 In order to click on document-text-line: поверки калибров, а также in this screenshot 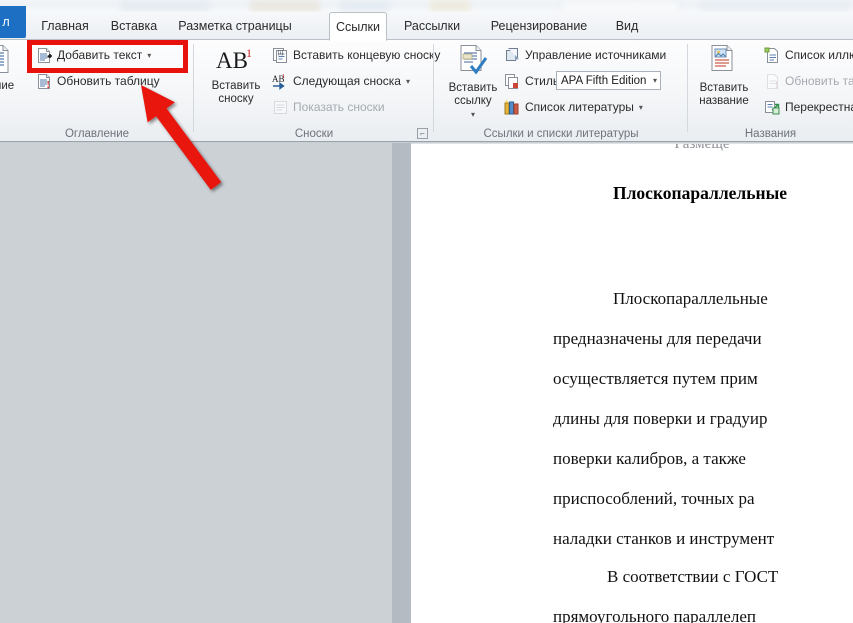, I will do `click(649, 458)`.